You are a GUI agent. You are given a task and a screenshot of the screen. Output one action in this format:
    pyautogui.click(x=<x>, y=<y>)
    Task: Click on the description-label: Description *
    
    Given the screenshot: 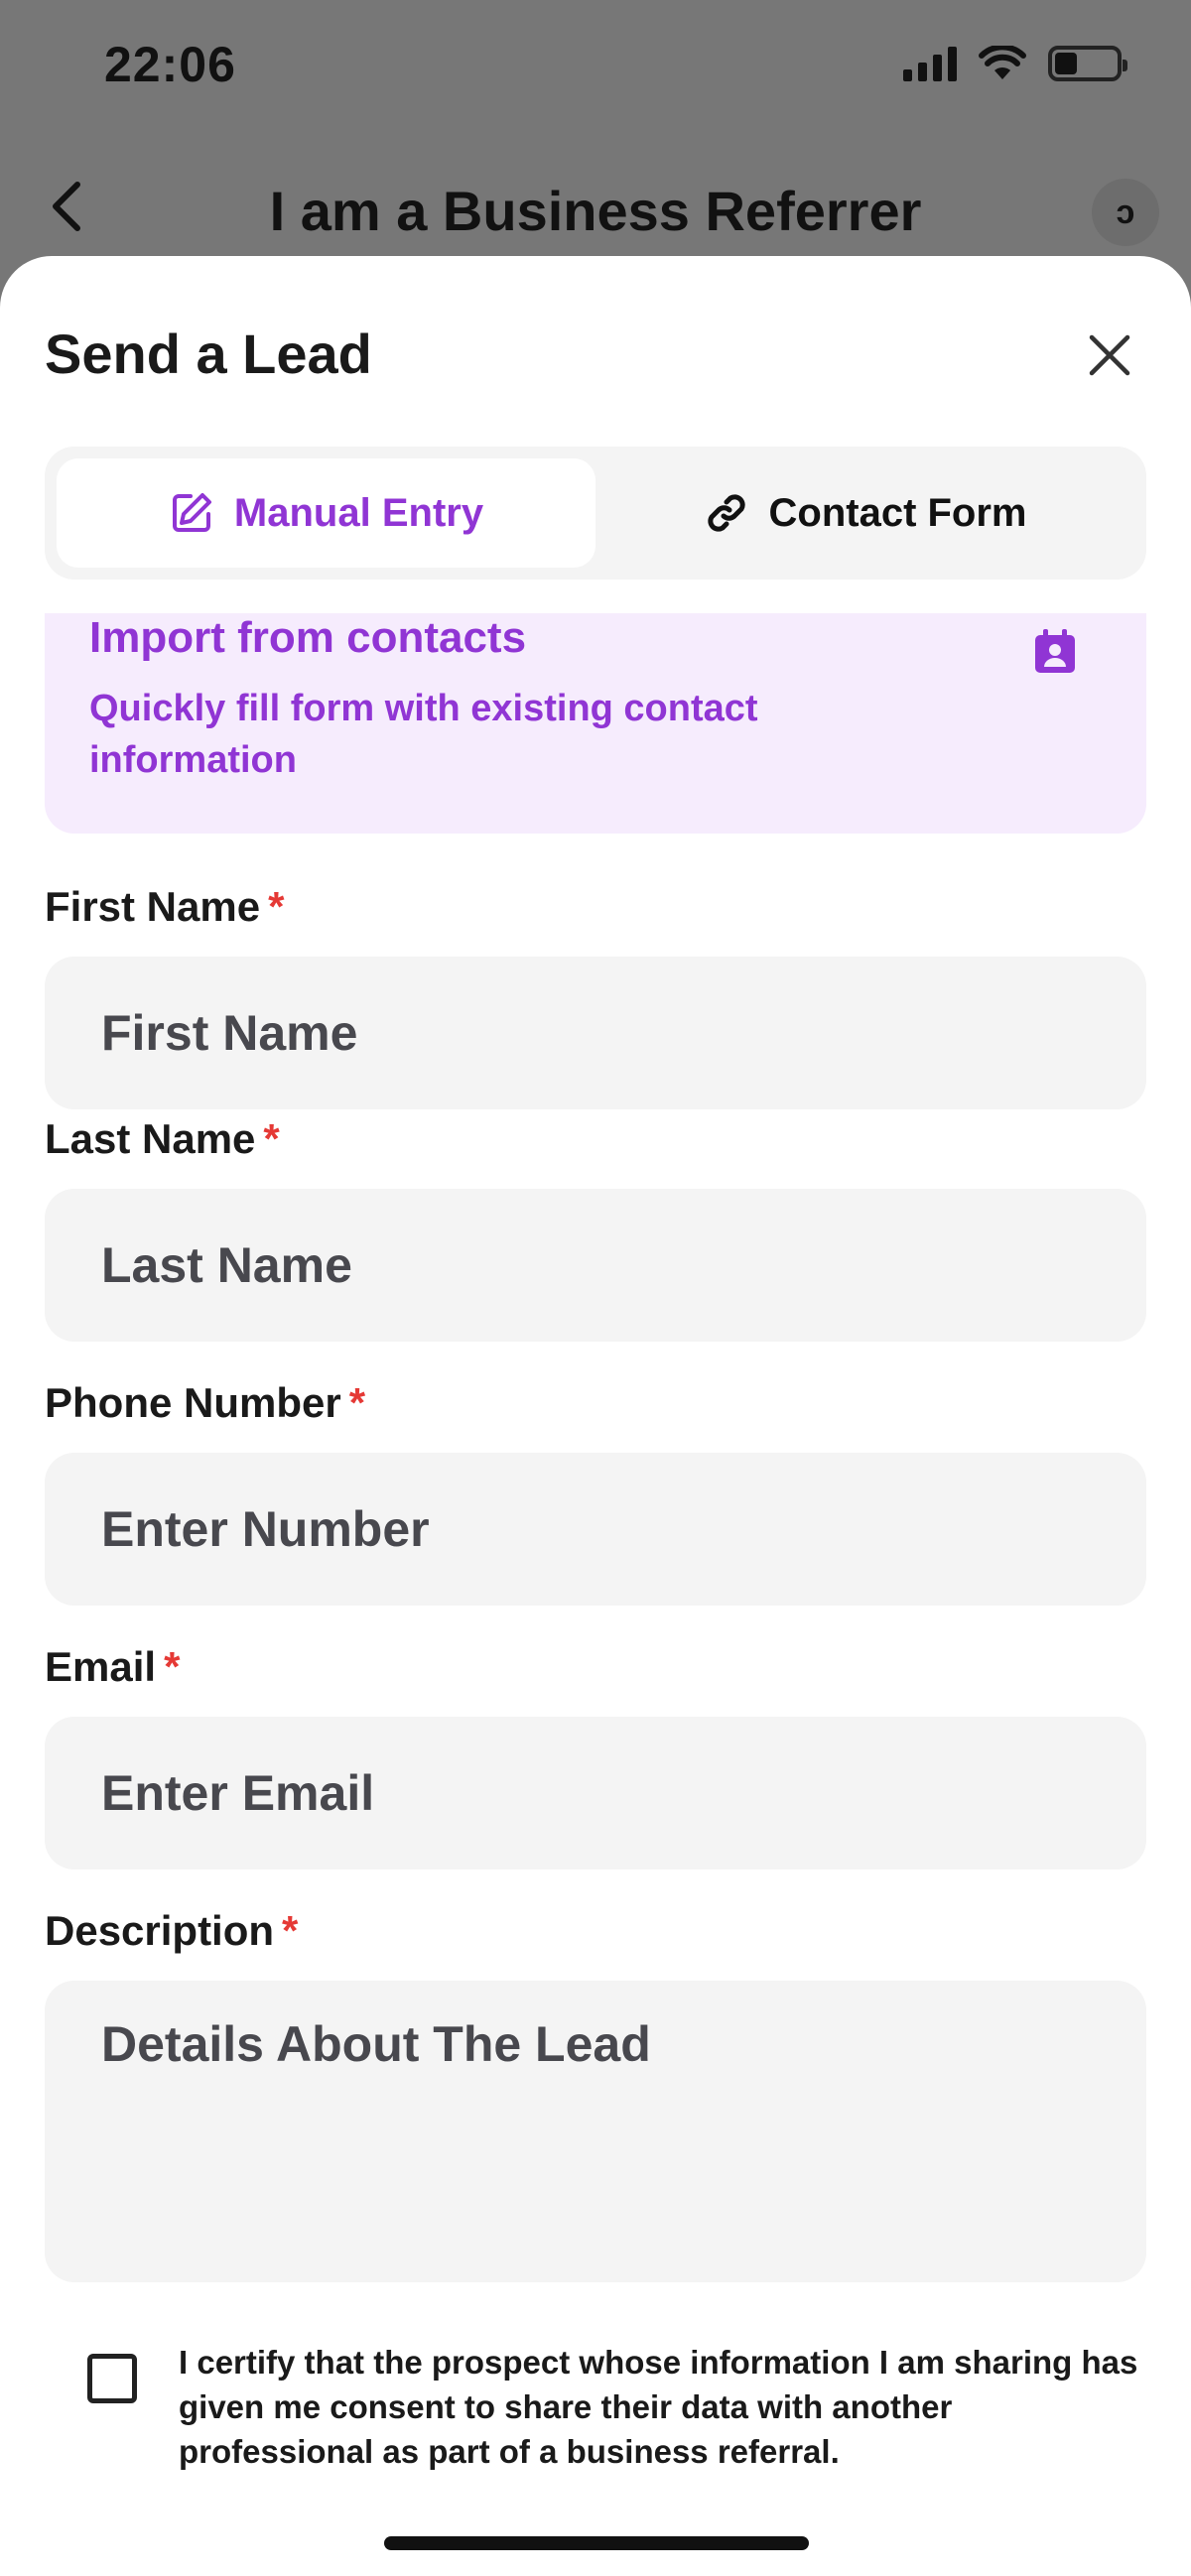 What is the action you would take?
    pyautogui.click(x=172, y=1931)
    